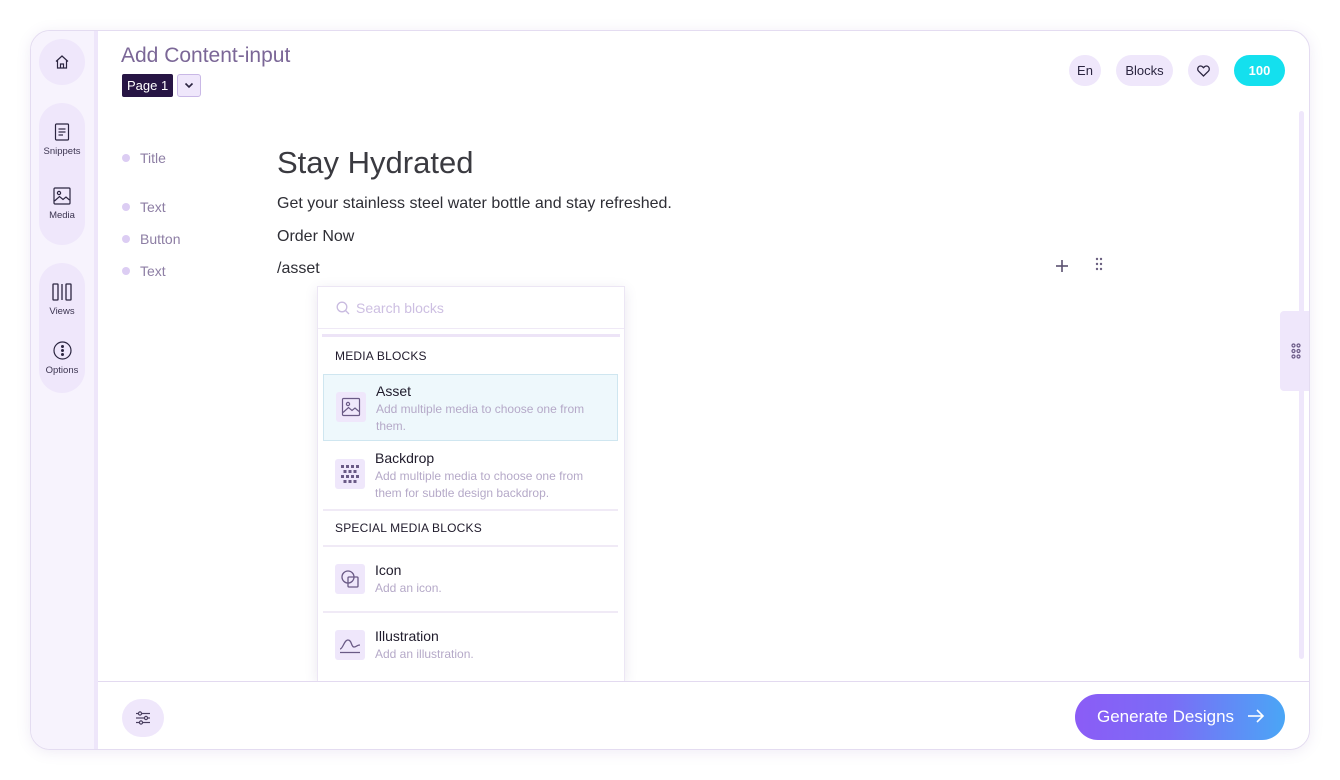 This screenshot has width=1340, height=780. I want to click on plus-icon, so click(1062, 266).